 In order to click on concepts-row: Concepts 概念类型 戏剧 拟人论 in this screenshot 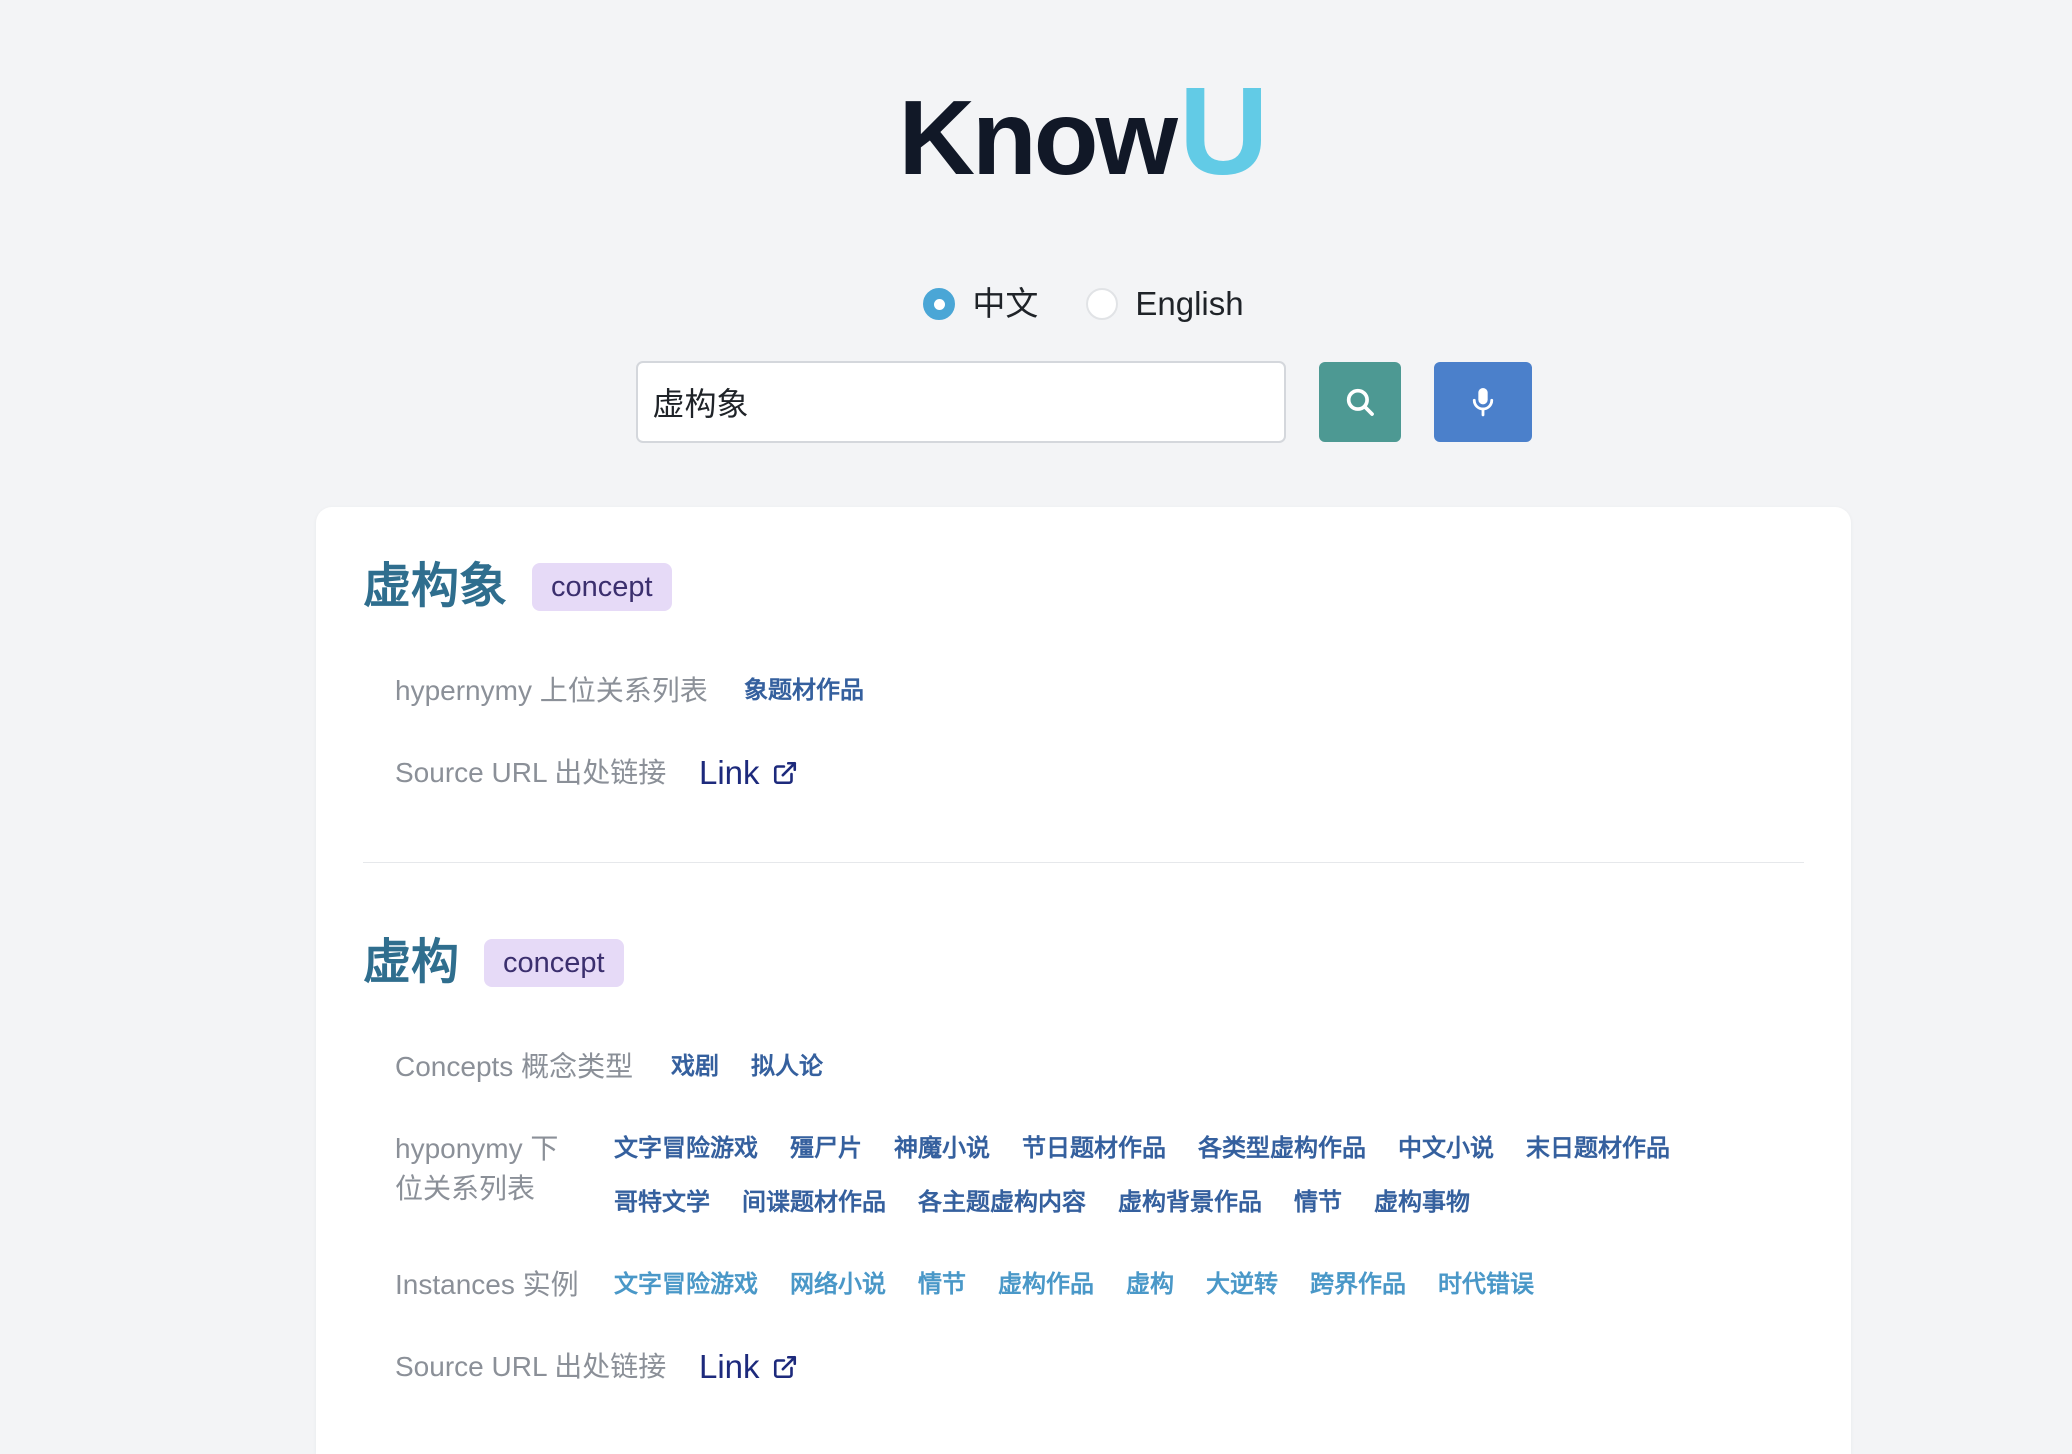, I will do `click(1083, 1067)`.